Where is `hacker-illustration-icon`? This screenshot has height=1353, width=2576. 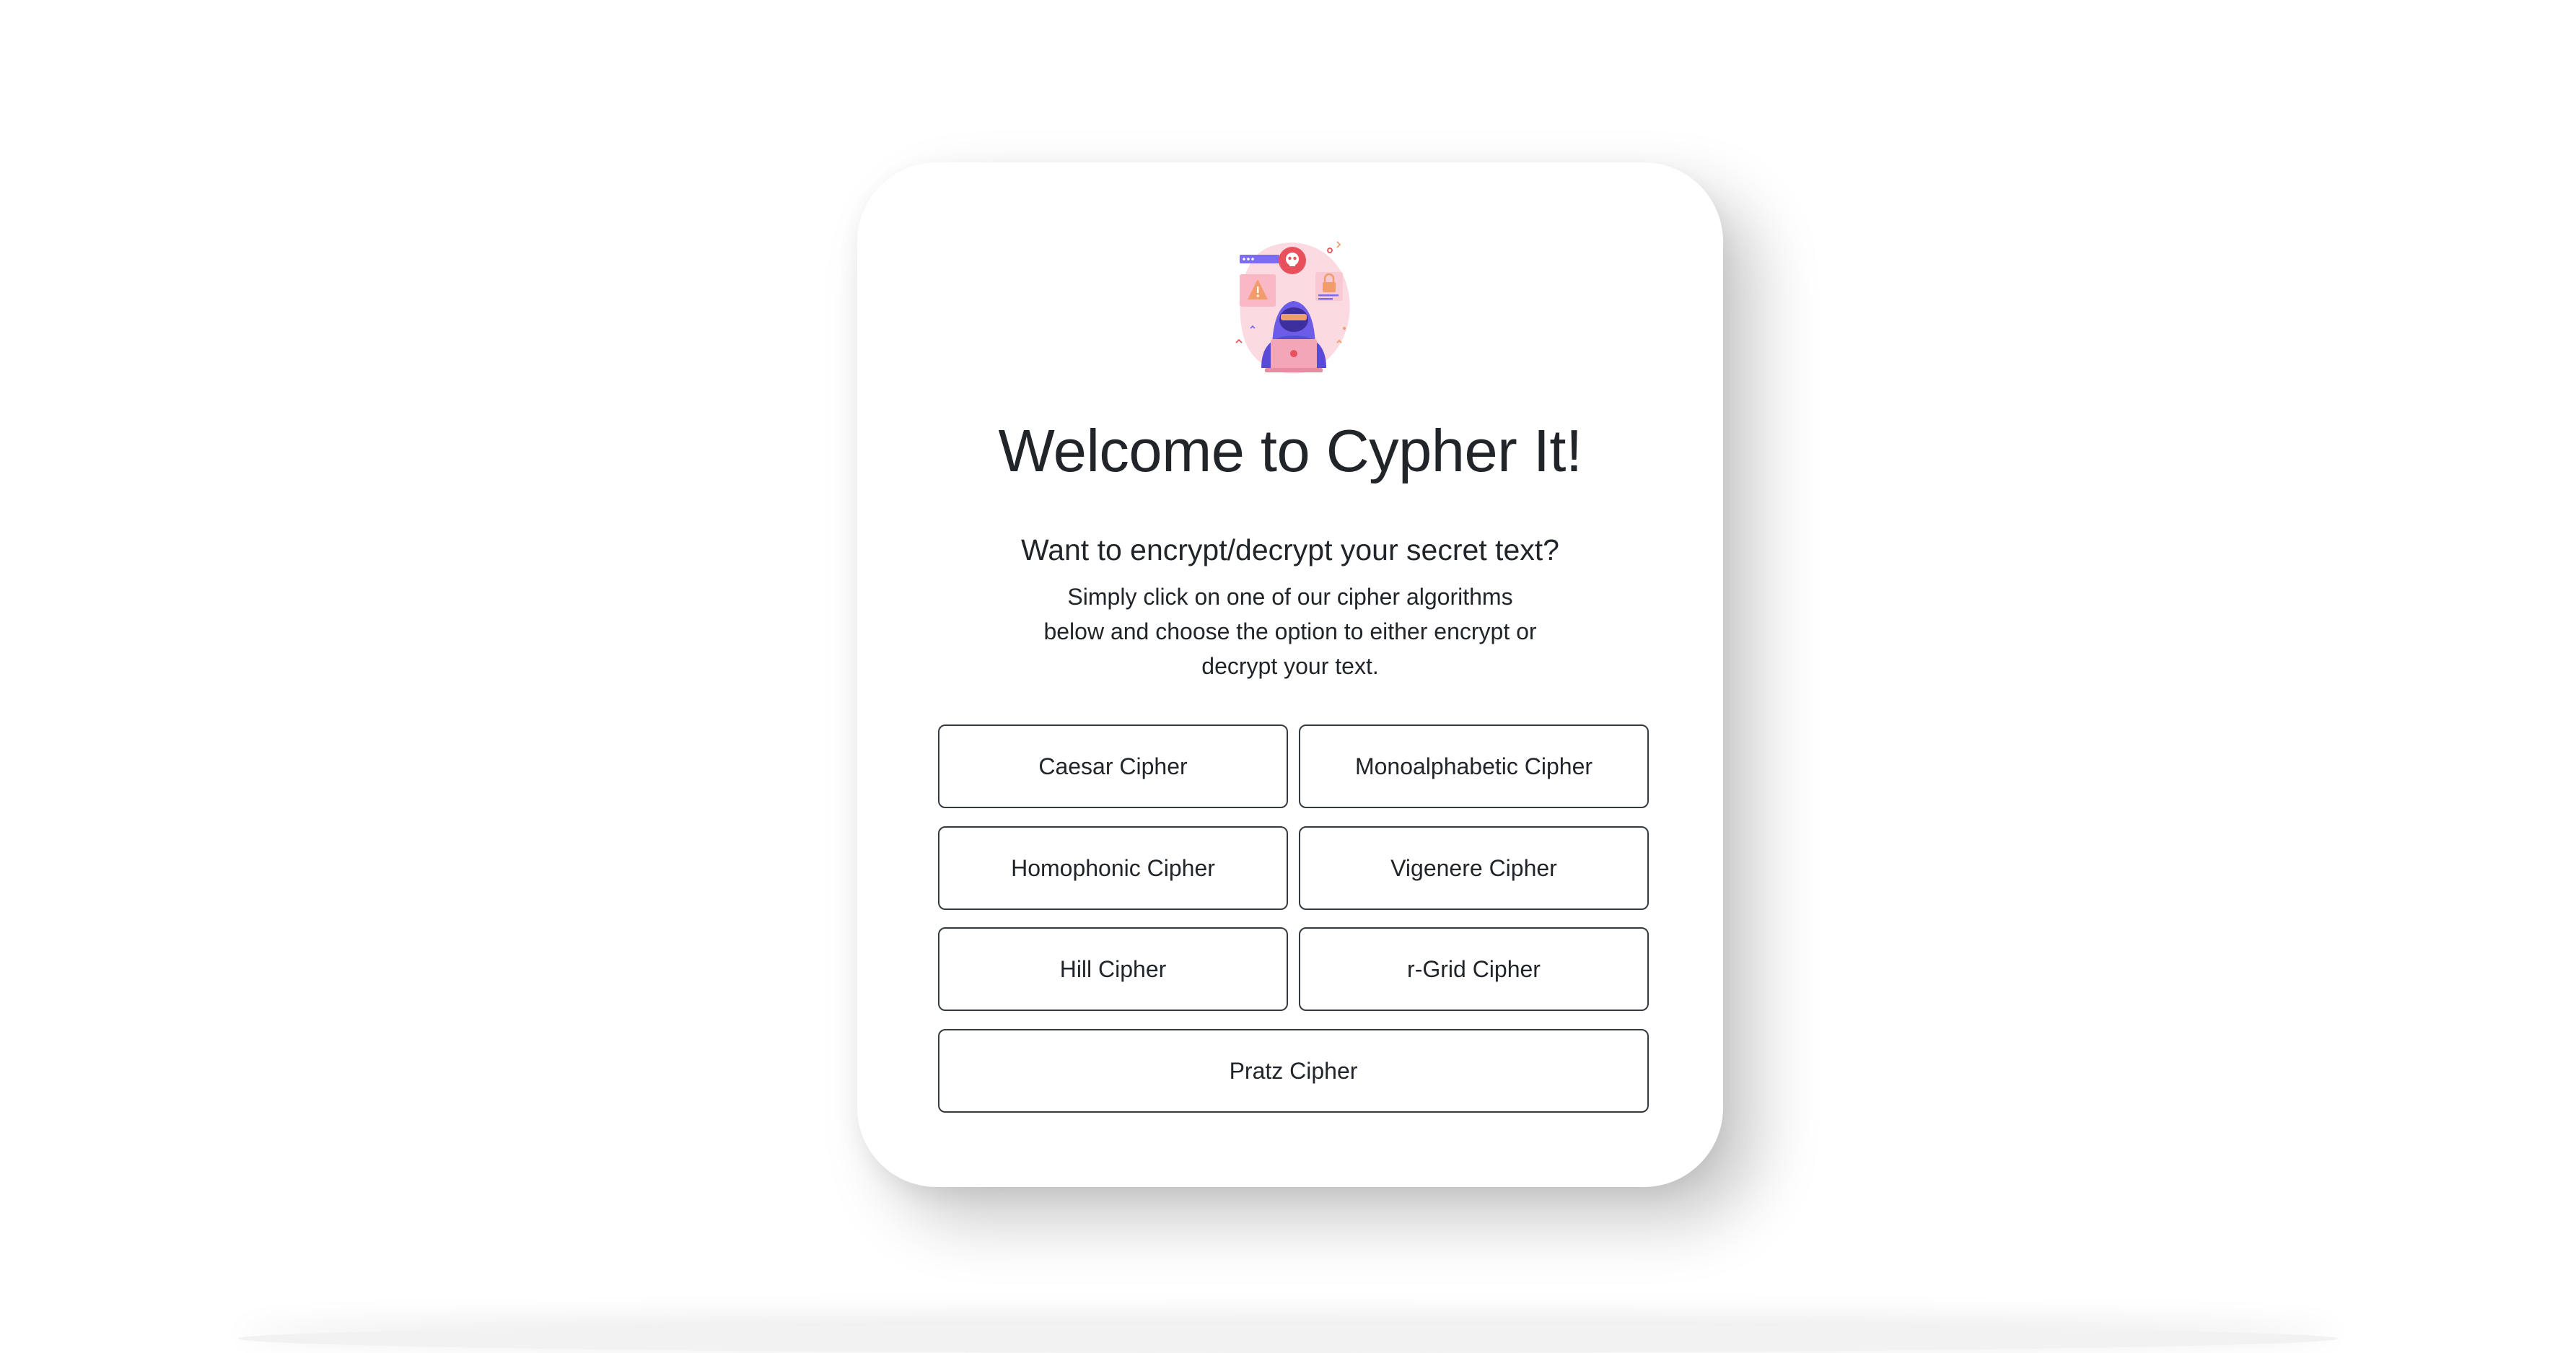 hacker-illustration-icon is located at coordinates (1292, 307).